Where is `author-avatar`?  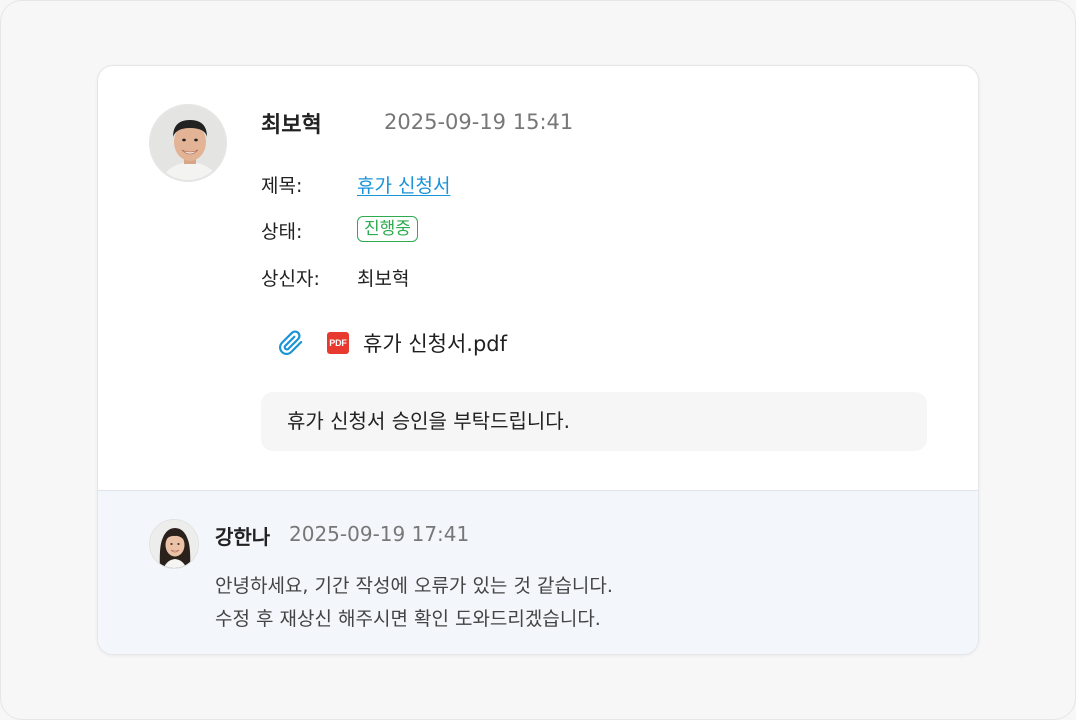 author-avatar is located at coordinates (188, 143).